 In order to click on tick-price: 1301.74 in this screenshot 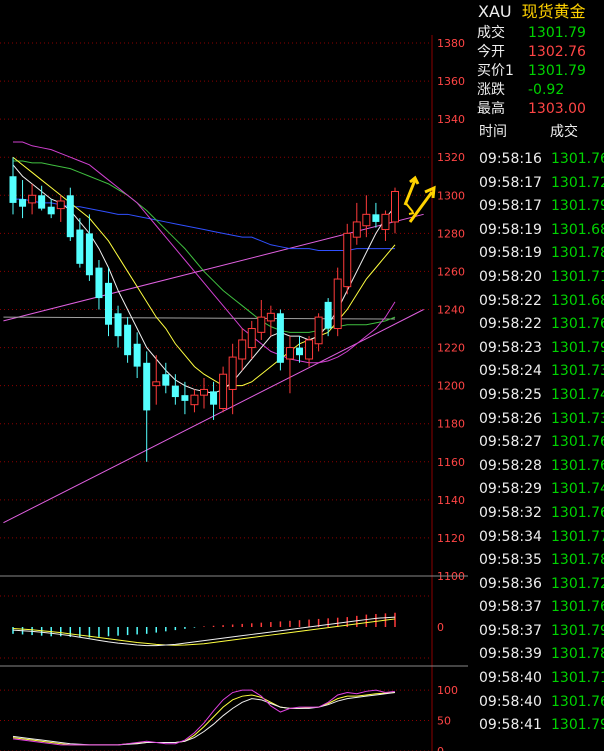, I will do `click(577, 394)`.